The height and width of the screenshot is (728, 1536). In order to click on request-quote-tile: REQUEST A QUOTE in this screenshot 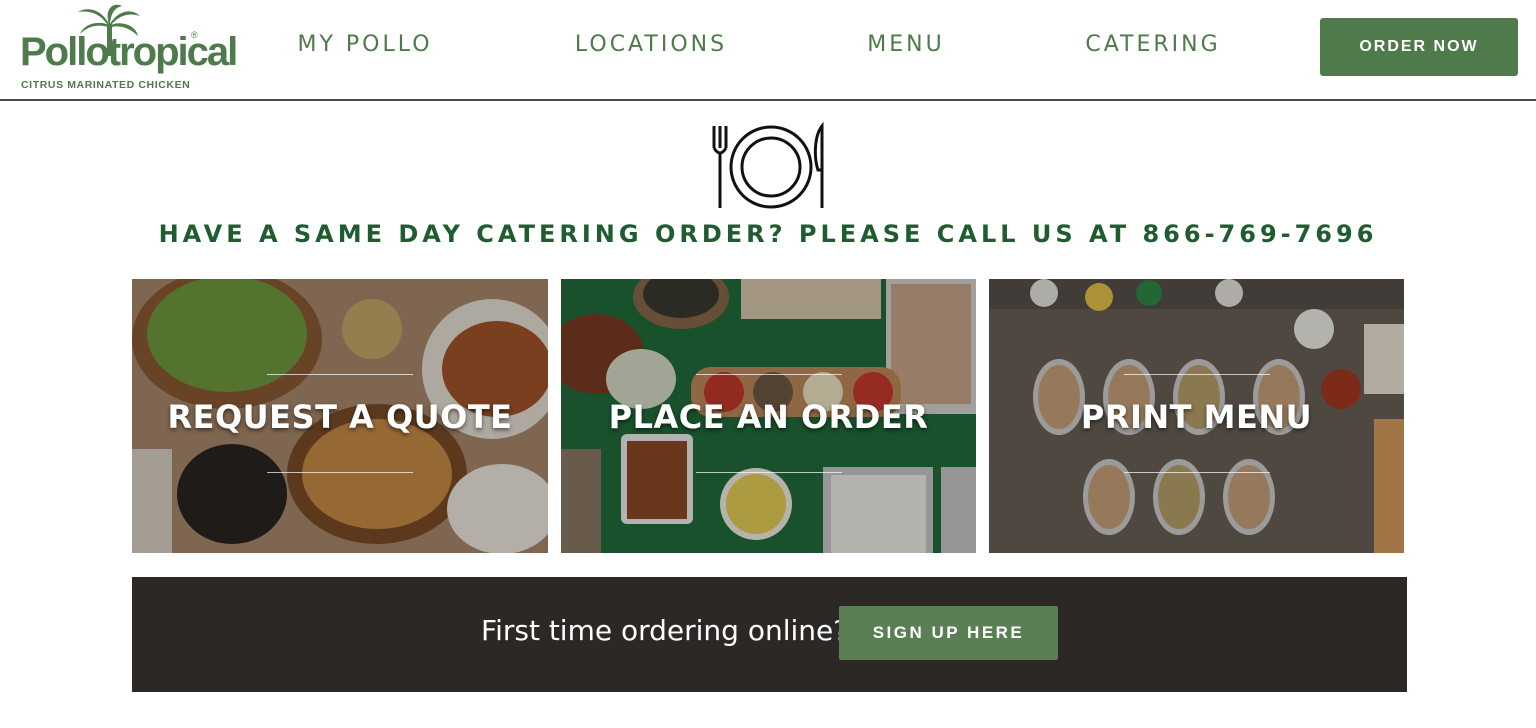, I will do `click(340, 416)`.